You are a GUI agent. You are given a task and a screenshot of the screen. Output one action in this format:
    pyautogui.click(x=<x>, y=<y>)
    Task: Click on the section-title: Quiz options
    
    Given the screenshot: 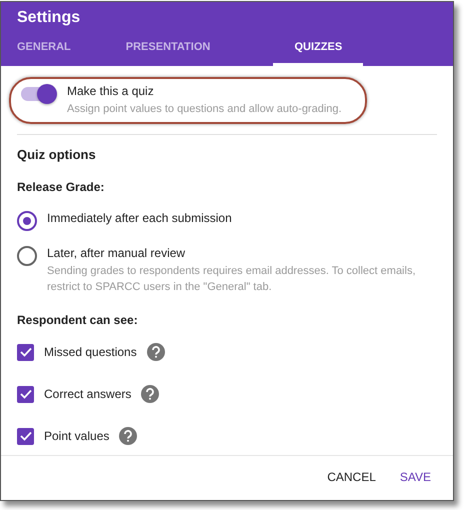 What is the action you would take?
    pyautogui.click(x=57, y=154)
    